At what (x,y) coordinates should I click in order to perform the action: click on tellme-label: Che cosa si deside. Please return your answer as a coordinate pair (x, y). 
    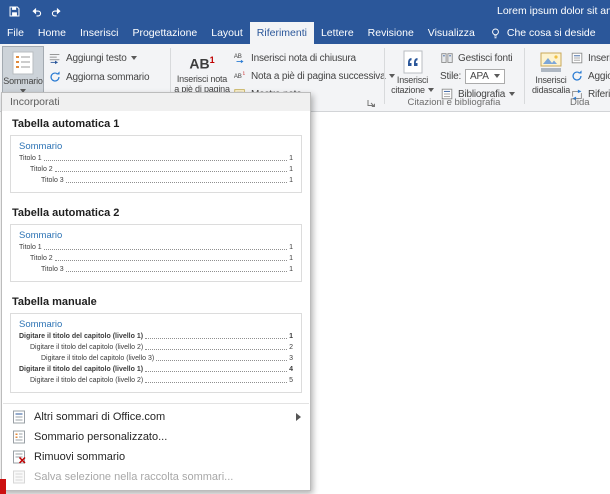
    Looking at the image, I should click on (551, 33).